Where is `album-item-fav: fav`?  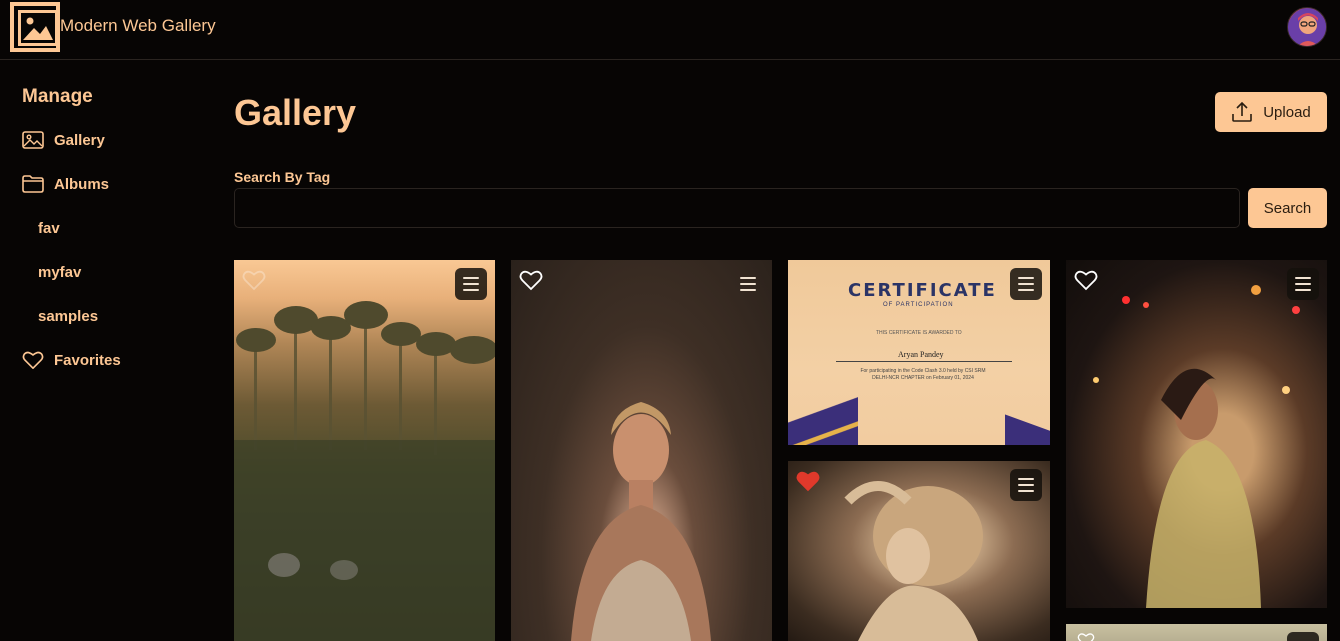
album-item-fav: fav is located at coordinates (49, 228).